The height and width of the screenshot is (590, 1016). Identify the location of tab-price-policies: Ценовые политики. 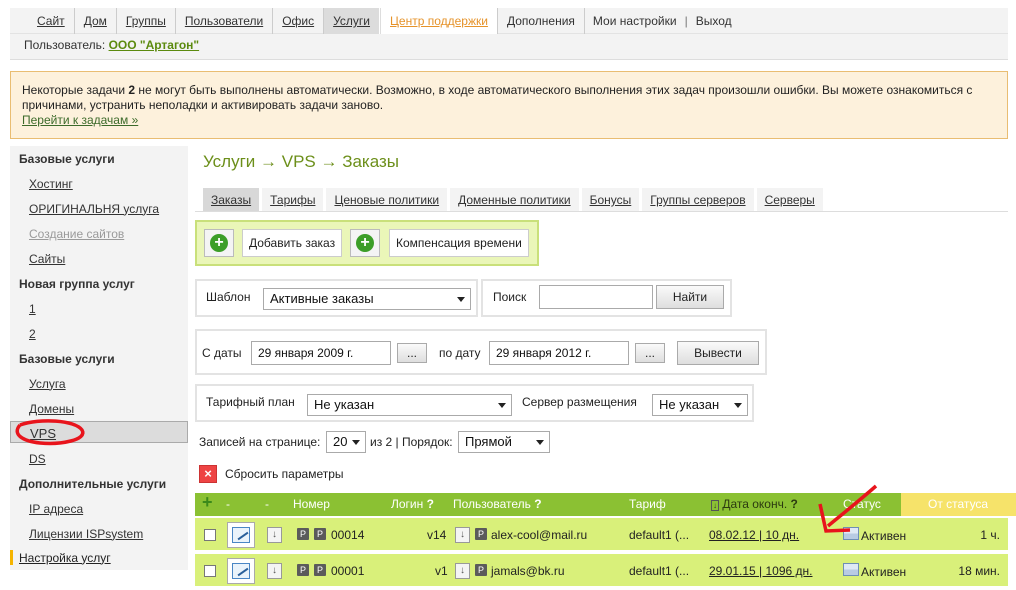
(387, 200).